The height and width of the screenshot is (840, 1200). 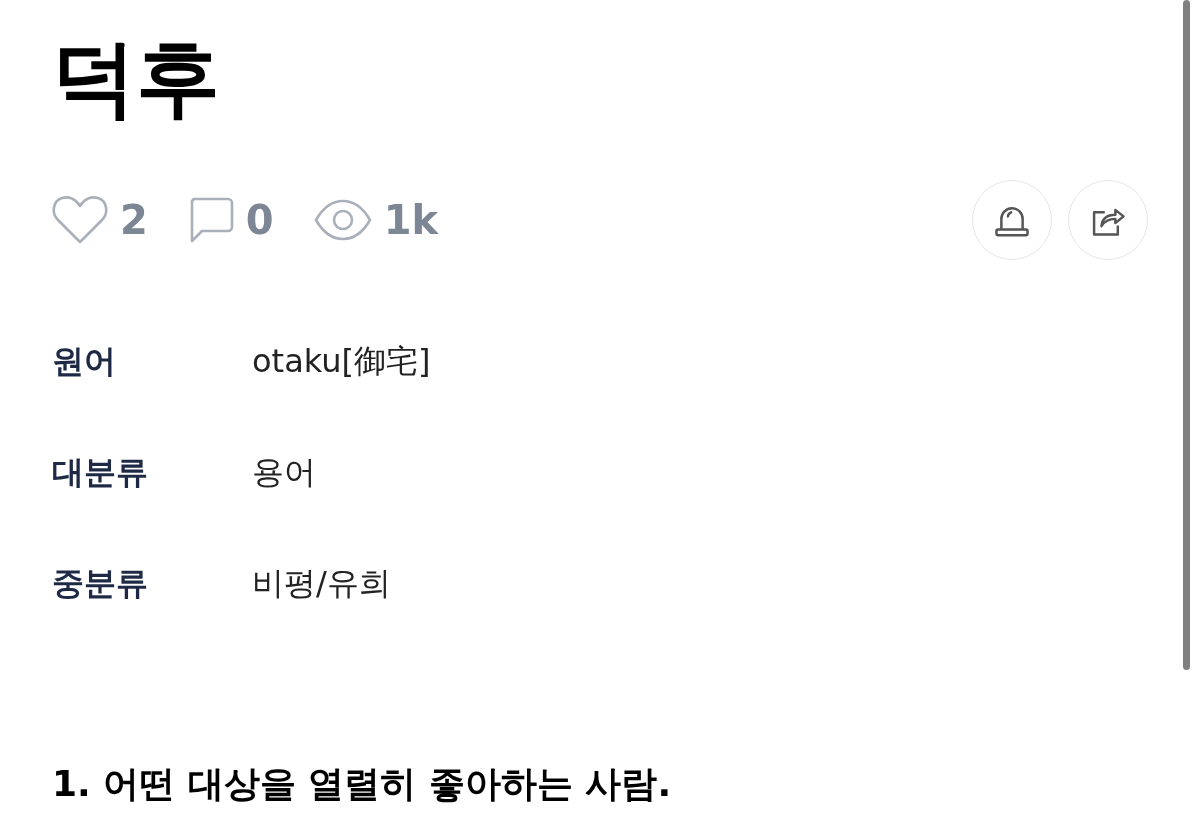 I want to click on info-value: 비평/유희, so click(x=321, y=583).